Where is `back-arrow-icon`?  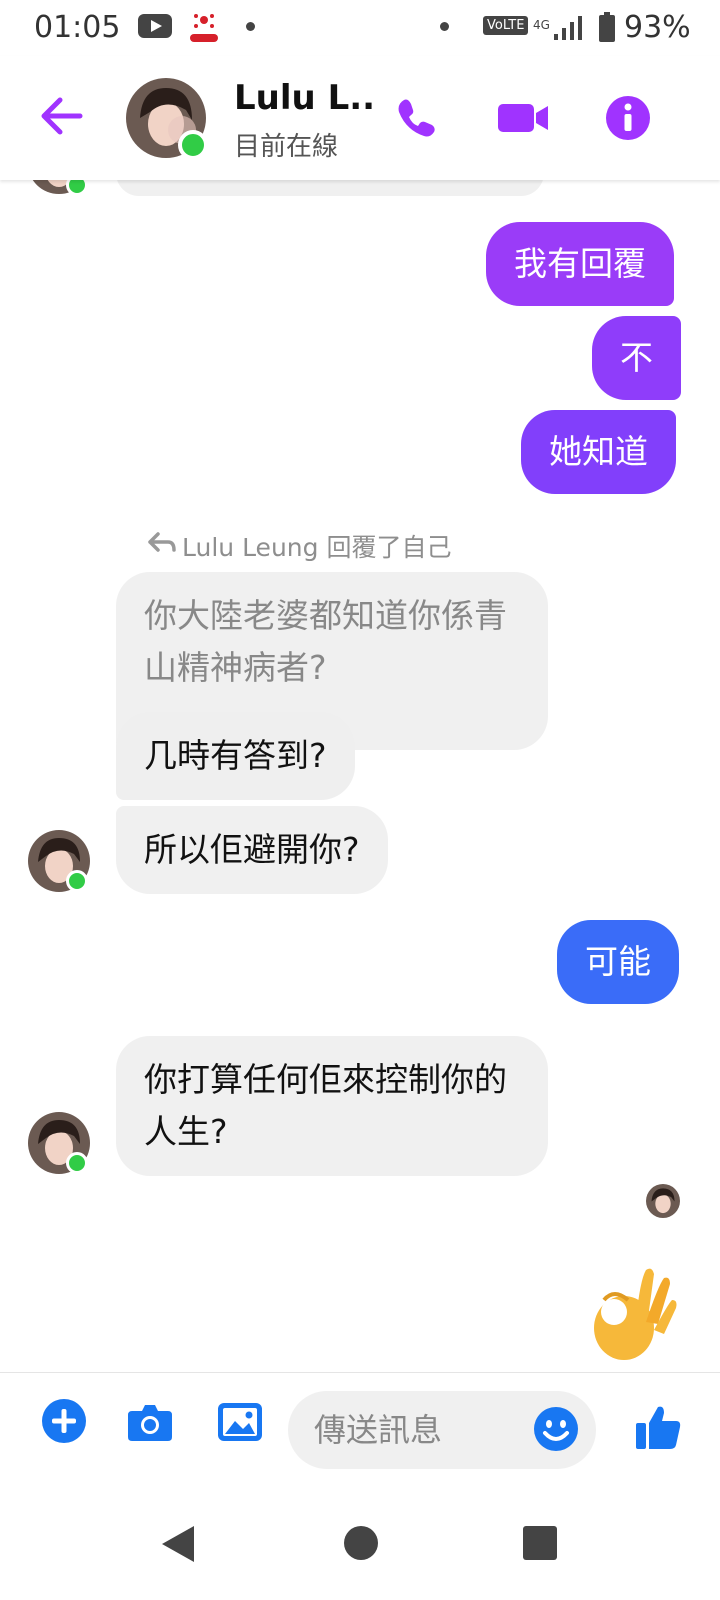
back-arrow-icon is located at coordinates (61, 116).